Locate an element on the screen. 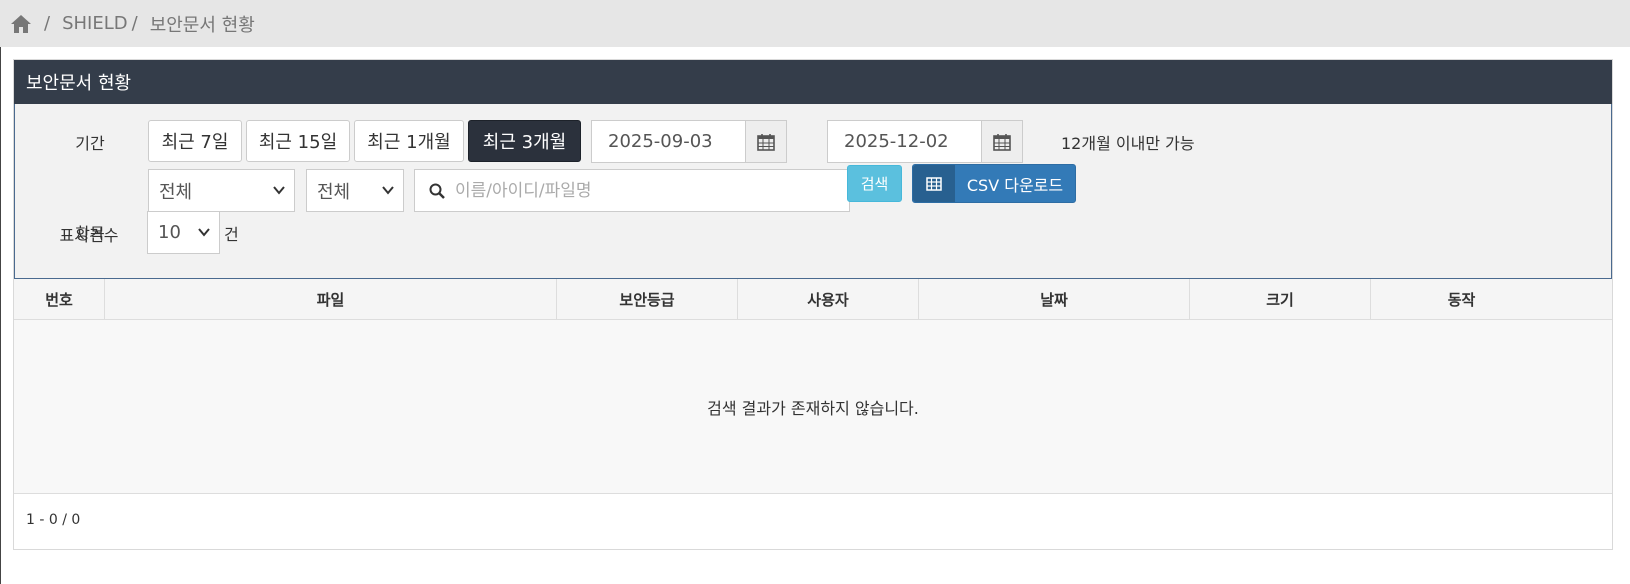  period-15d-button: 최근 15일 is located at coordinates (298, 141).